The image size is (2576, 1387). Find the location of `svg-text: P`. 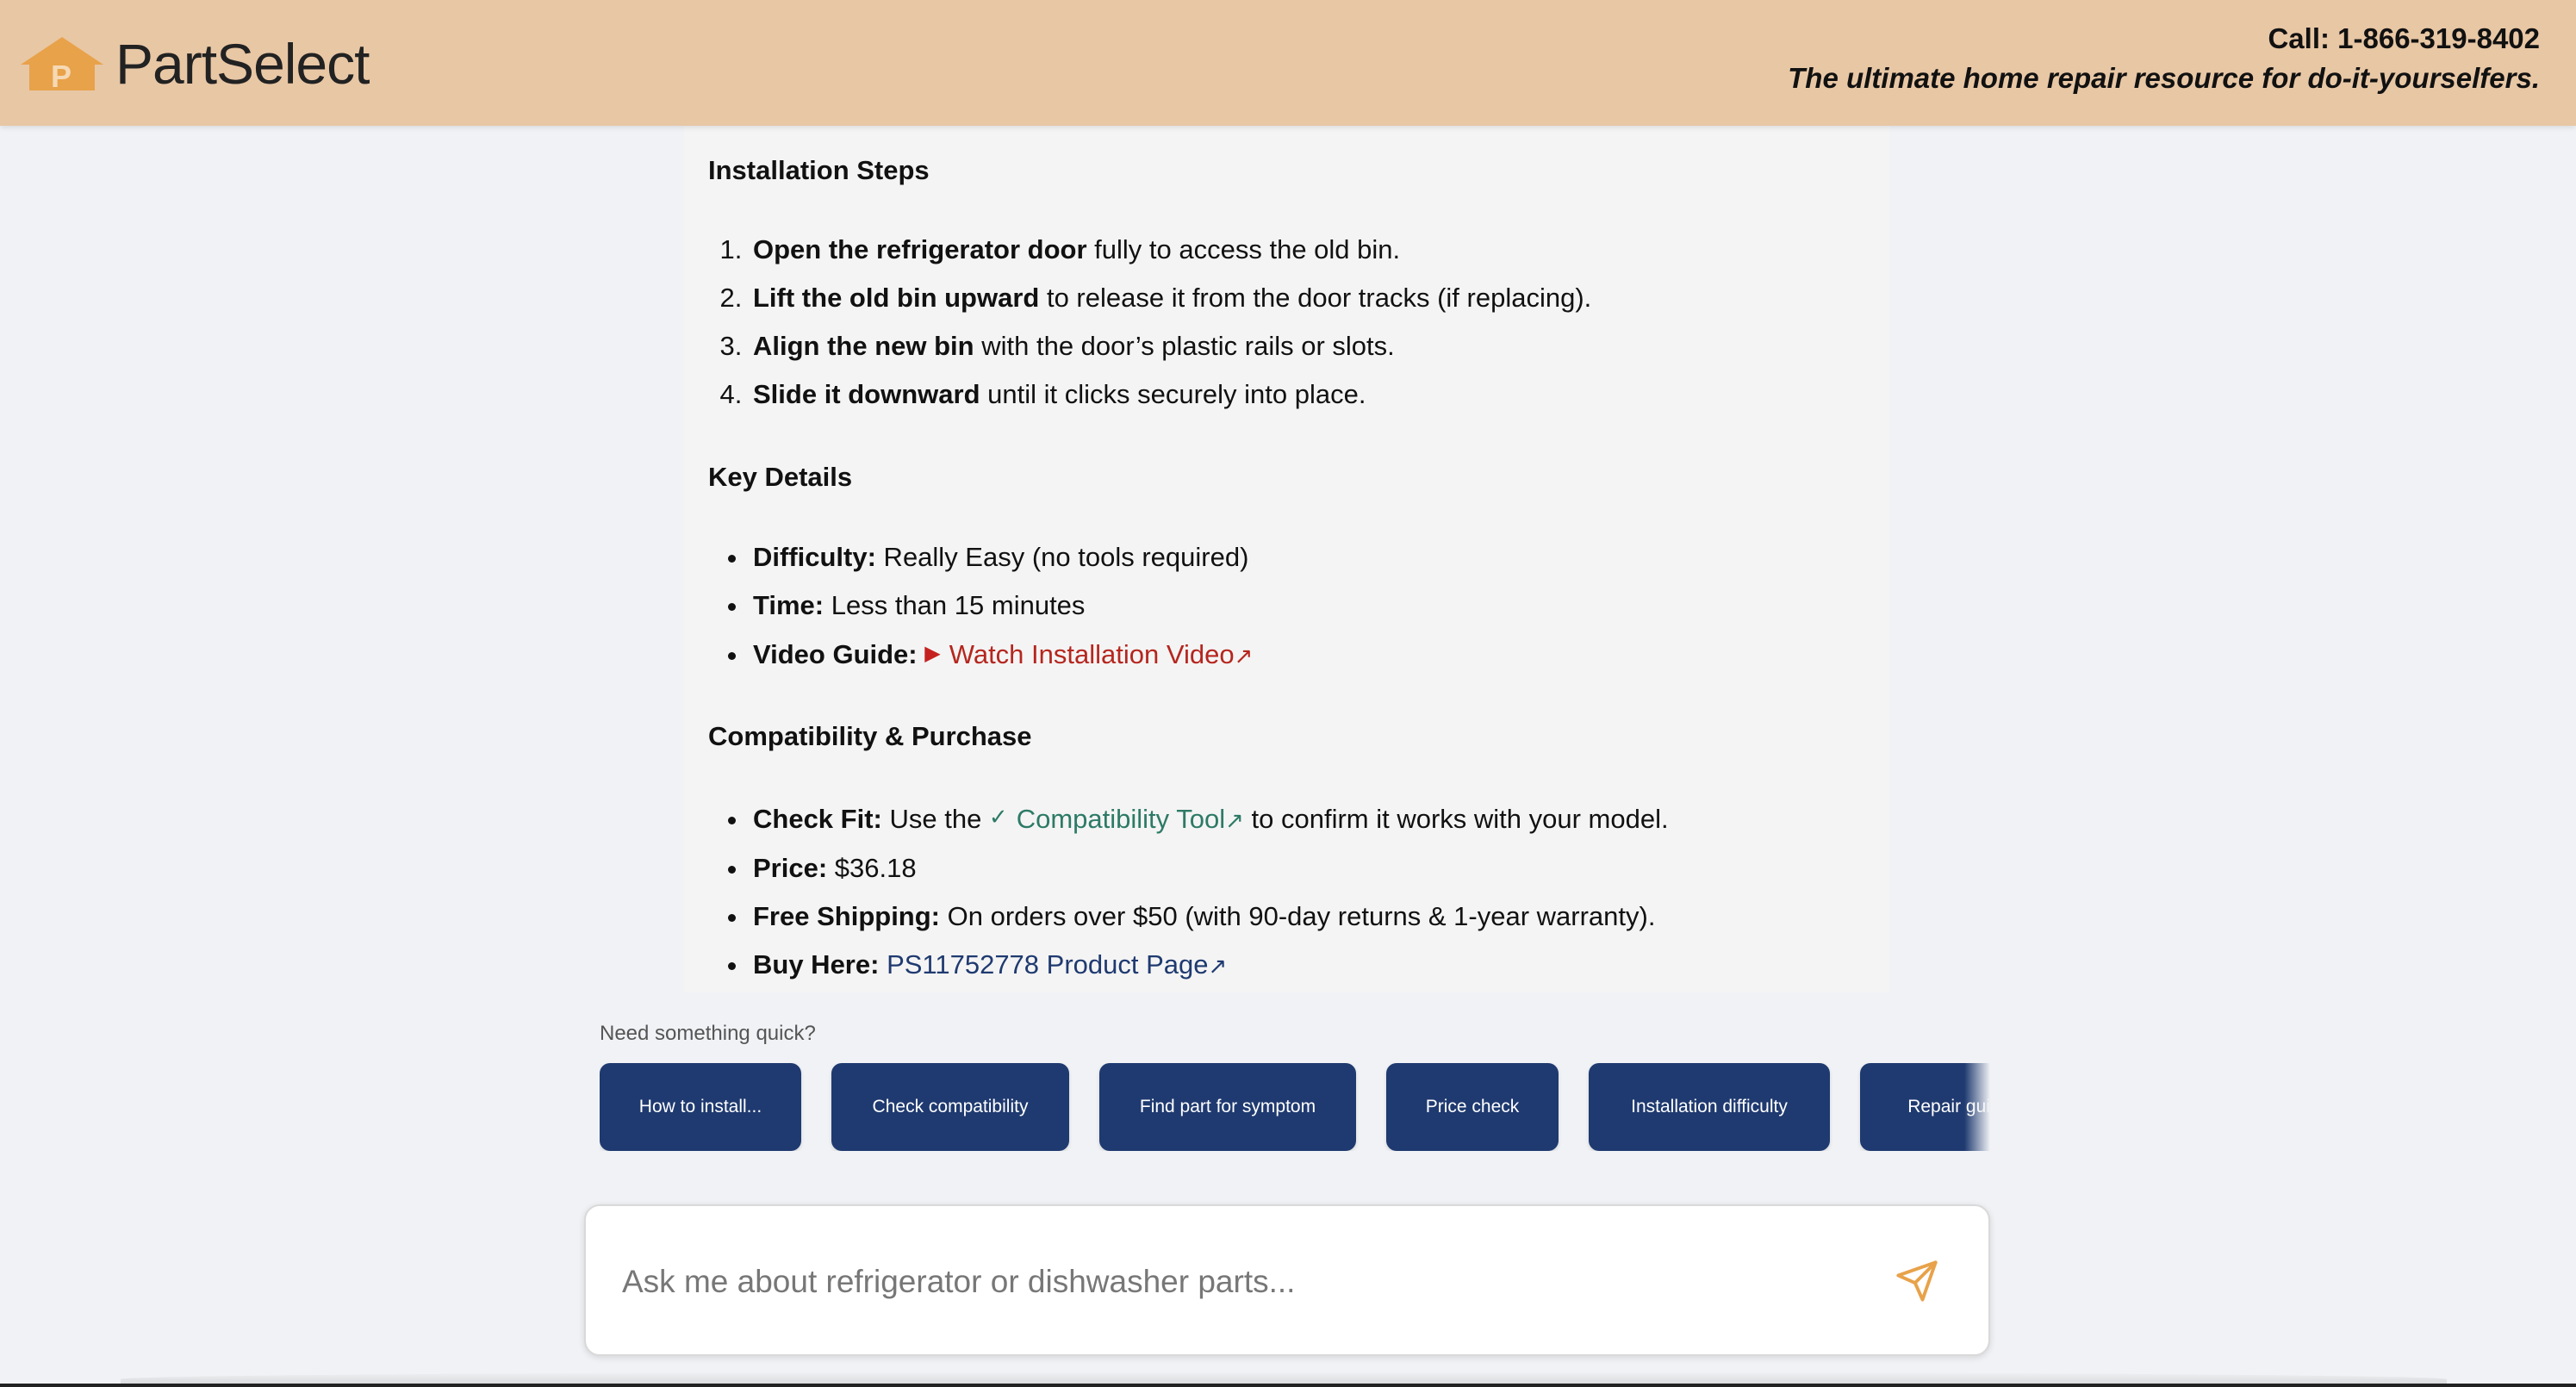

svg-text: P is located at coordinates (62, 75).